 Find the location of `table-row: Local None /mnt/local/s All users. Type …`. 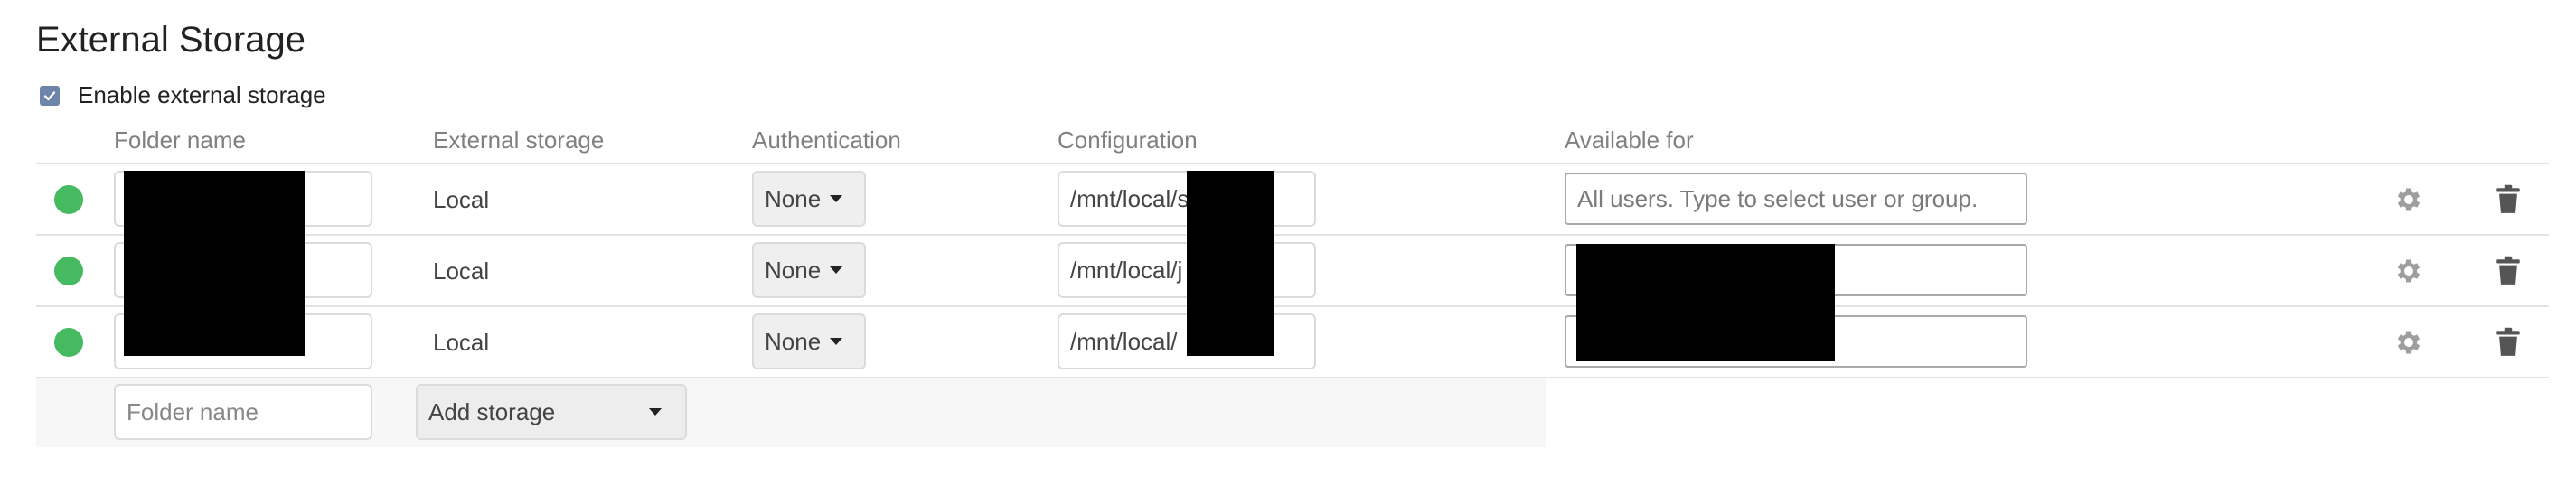

table-row: Local None /mnt/local/s All users. Type … is located at coordinates (1292, 199).